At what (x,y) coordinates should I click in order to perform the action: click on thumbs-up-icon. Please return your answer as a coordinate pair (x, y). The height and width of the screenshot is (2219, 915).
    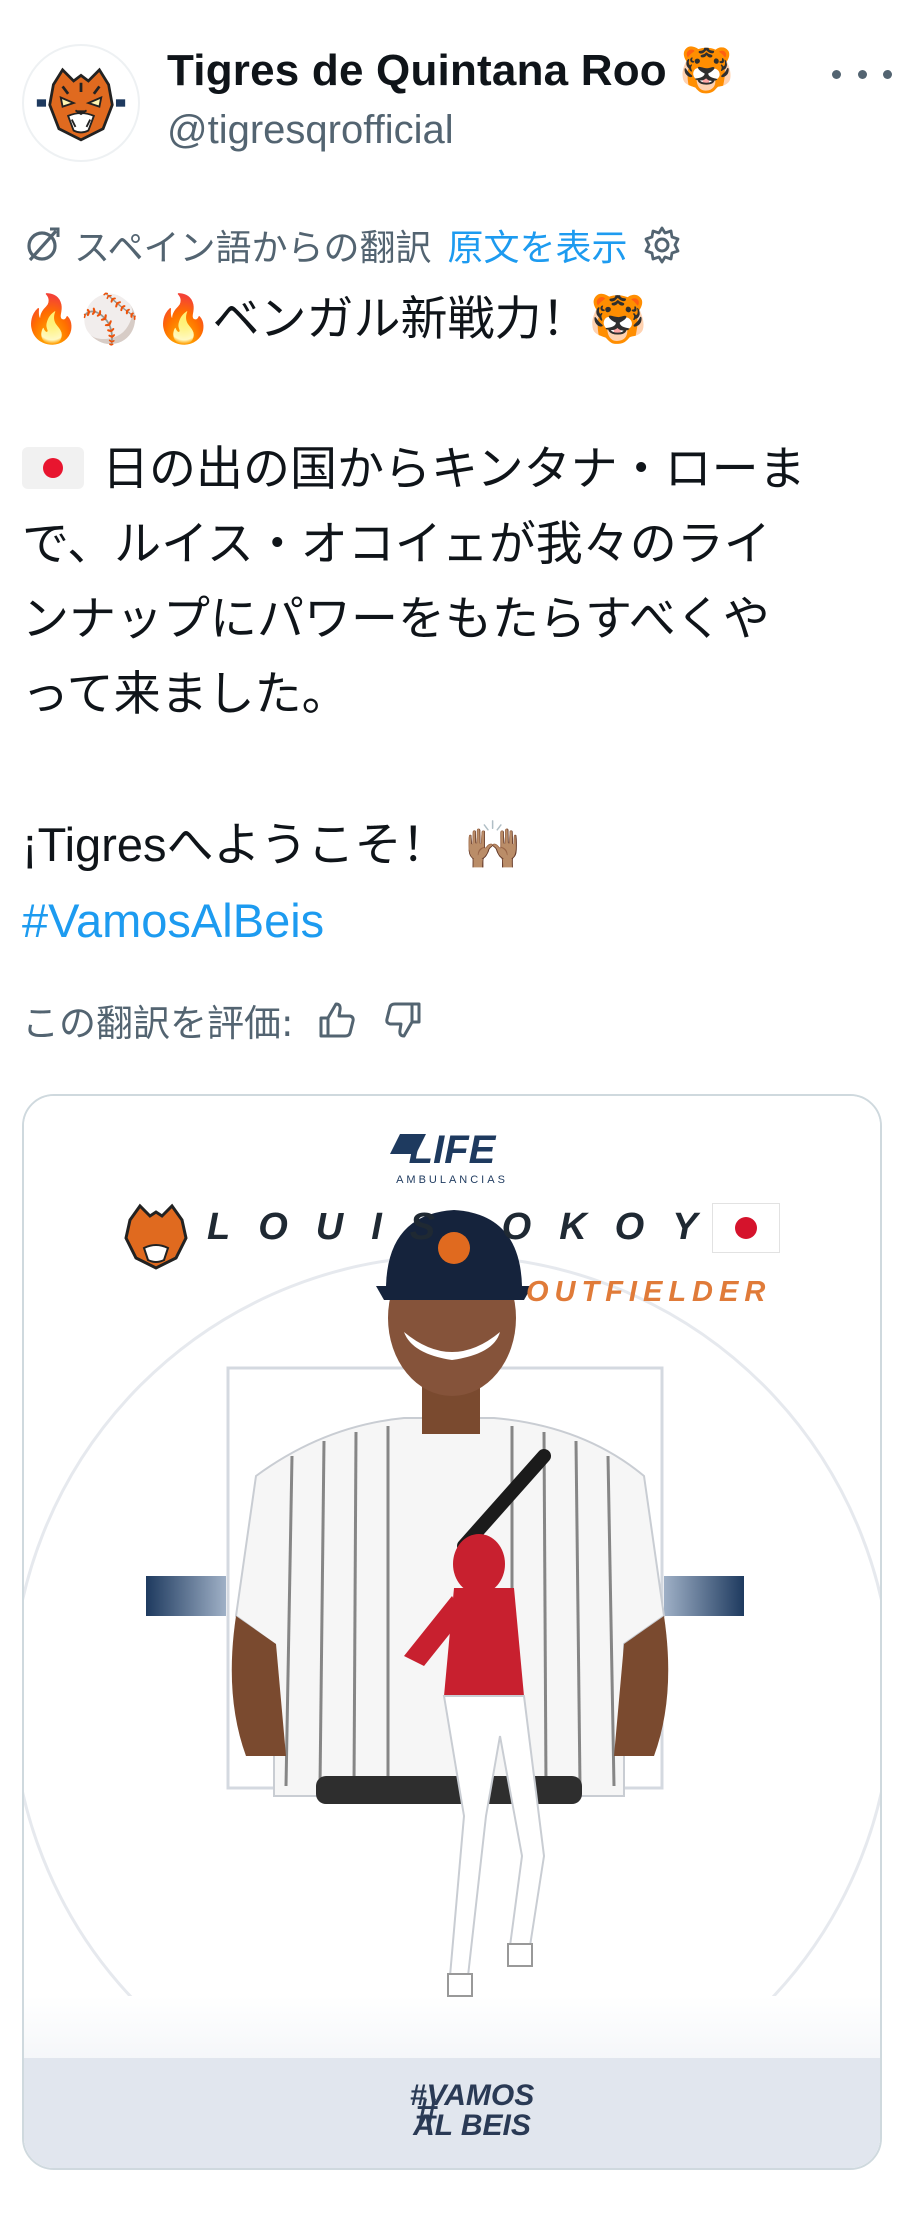
    Looking at the image, I should click on (337, 1020).